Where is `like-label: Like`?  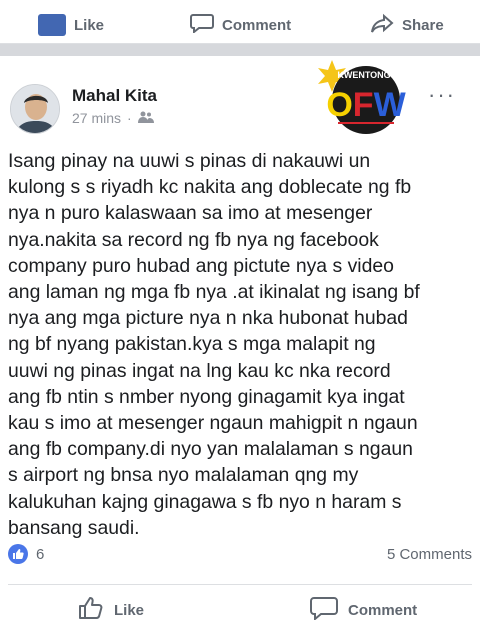 like-label: Like is located at coordinates (129, 610).